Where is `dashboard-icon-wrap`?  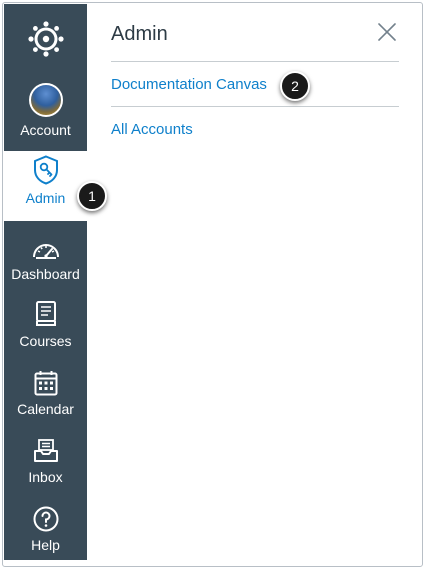 dashboard-icon-wrap is located at coordinates (46, 244).